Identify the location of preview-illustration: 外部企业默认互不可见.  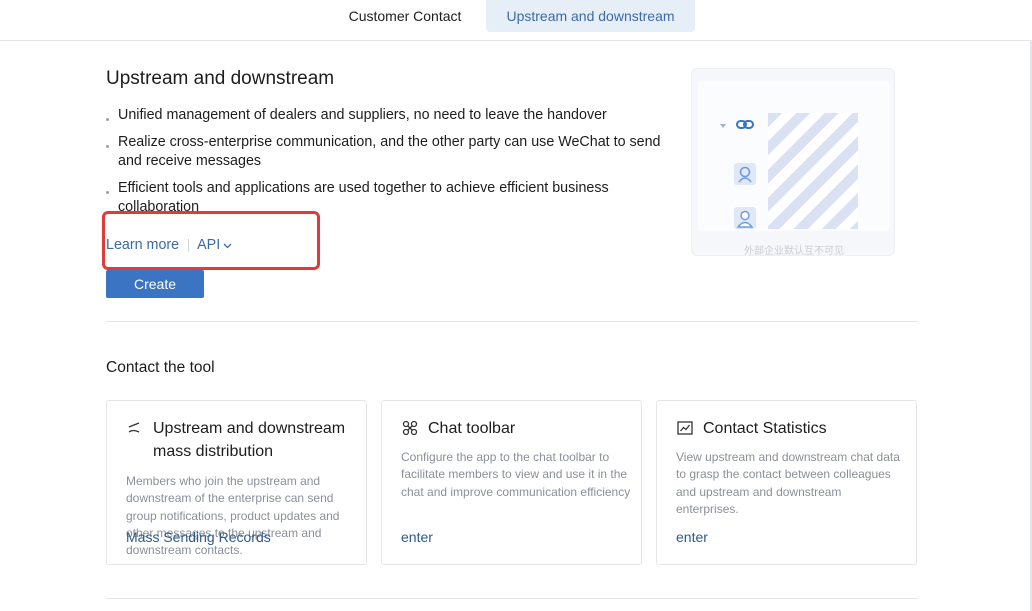
(793, 162).